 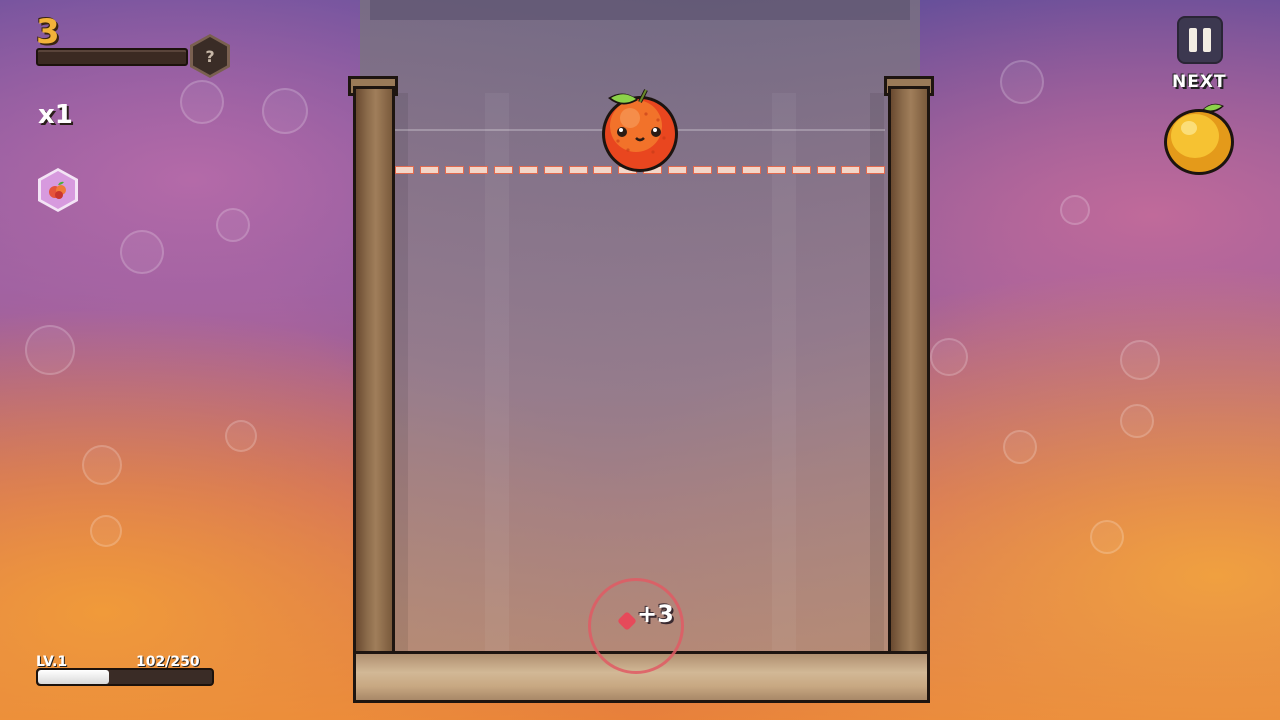 What do you see at coordinates (125, 677) in the screenshot?
I see `xp-progress-bar` at bounding box center [125, 677].